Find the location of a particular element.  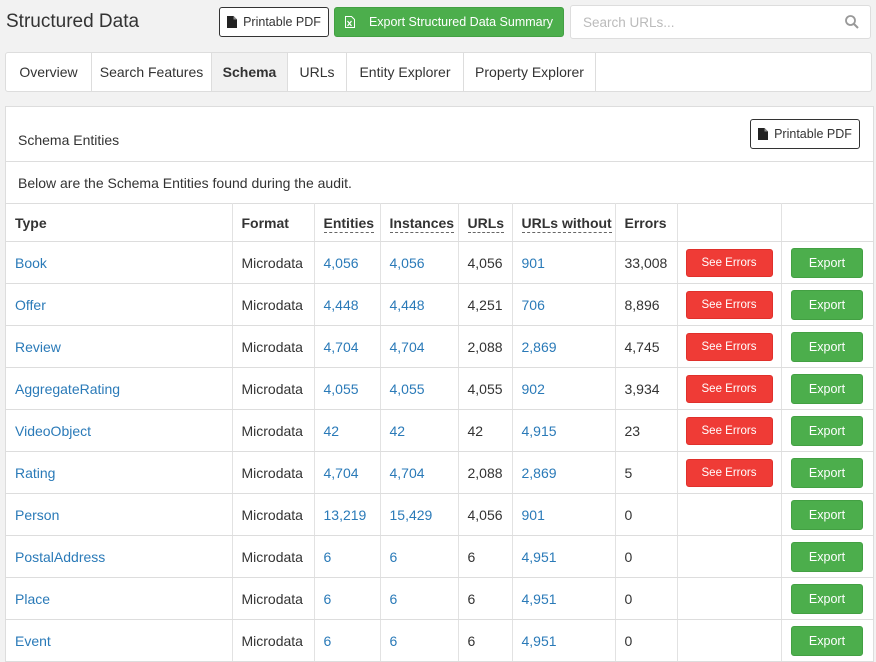

search-box is located at coordinates (720, 22).